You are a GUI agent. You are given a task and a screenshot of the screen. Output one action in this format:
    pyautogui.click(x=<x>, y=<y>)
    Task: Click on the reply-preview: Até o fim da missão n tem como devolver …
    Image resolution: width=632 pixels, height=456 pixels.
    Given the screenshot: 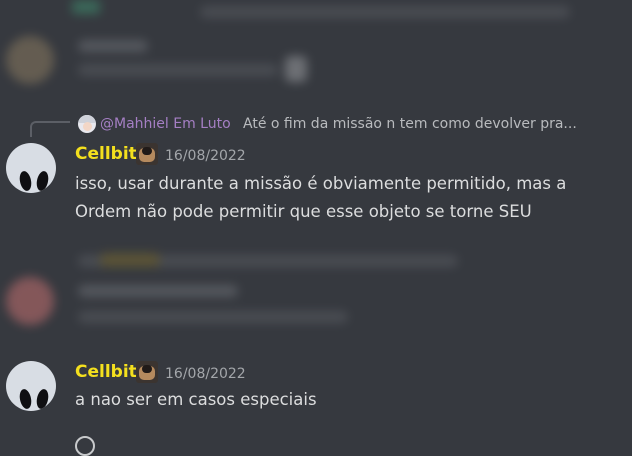 What is the action you would take?
    pyautogui.click(x=410, y=124)
    